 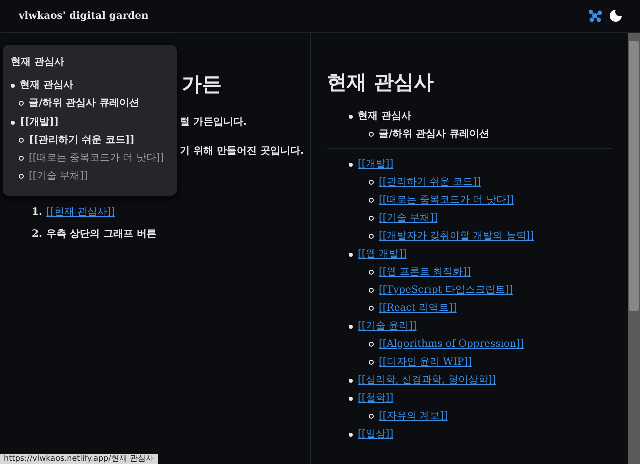 I want to click on page-link: [[웹 개발]], so click(x=382, y=254).